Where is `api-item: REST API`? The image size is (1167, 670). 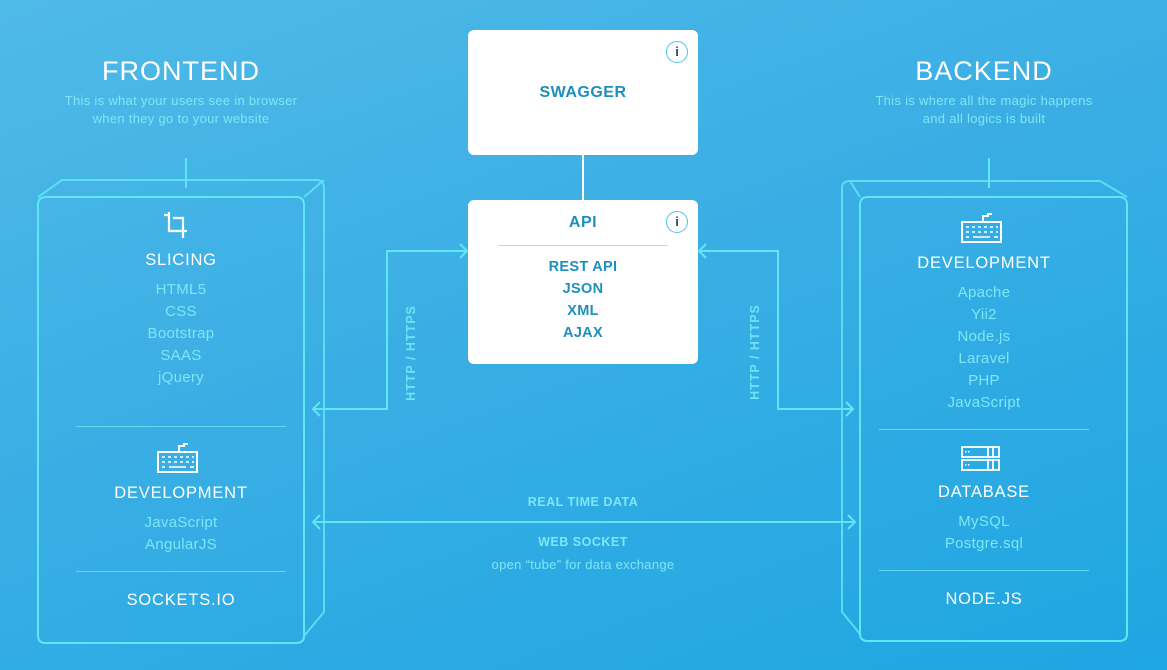
api-item: REST API is located at coordinates (583, 267).